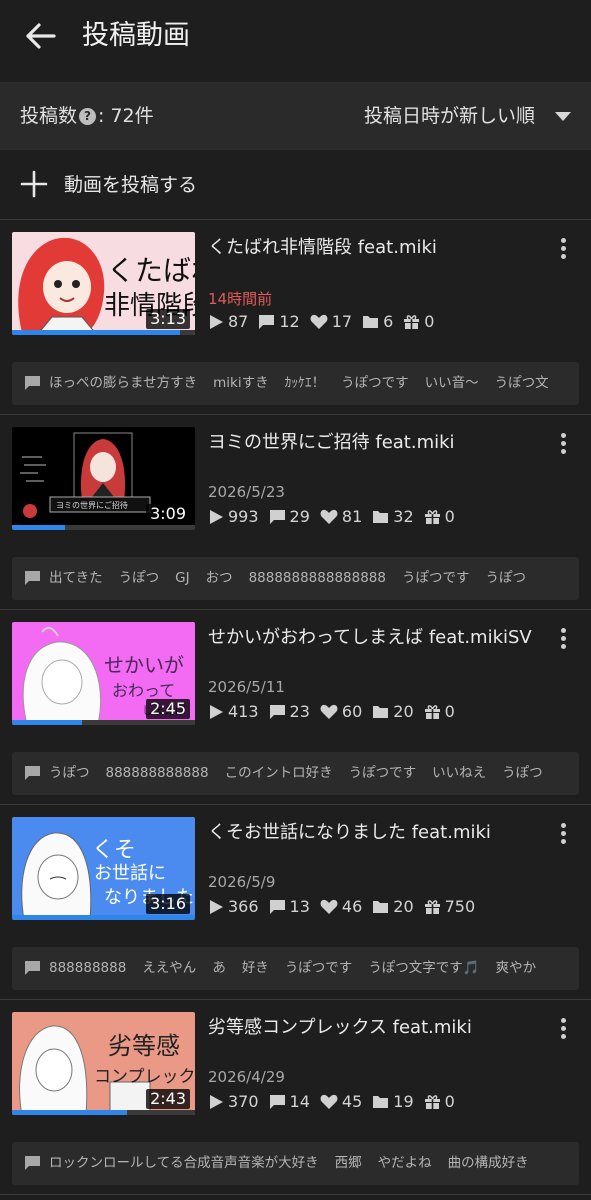 Image resolution: width=591 pixels, height=1200 pixels. What do you see at coordinates (246, 492) in the screenshot?
I see `video-date: 2026/5/23` at bounding box center [246, 492].